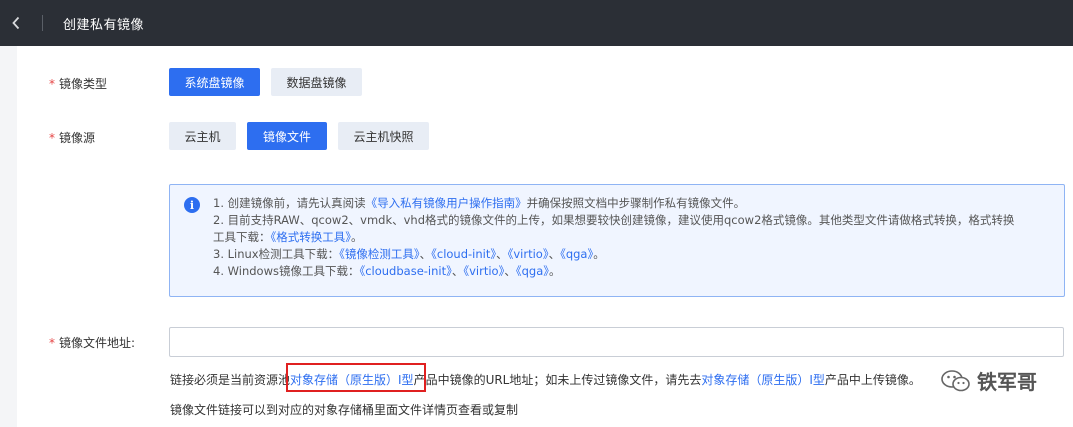 This screenshot has height=427, width=1073. What do you see at coordinates (78, 84) in the screenshot?
I see `image-type-label: * 镜像类型` at bounding box center [78, 84].